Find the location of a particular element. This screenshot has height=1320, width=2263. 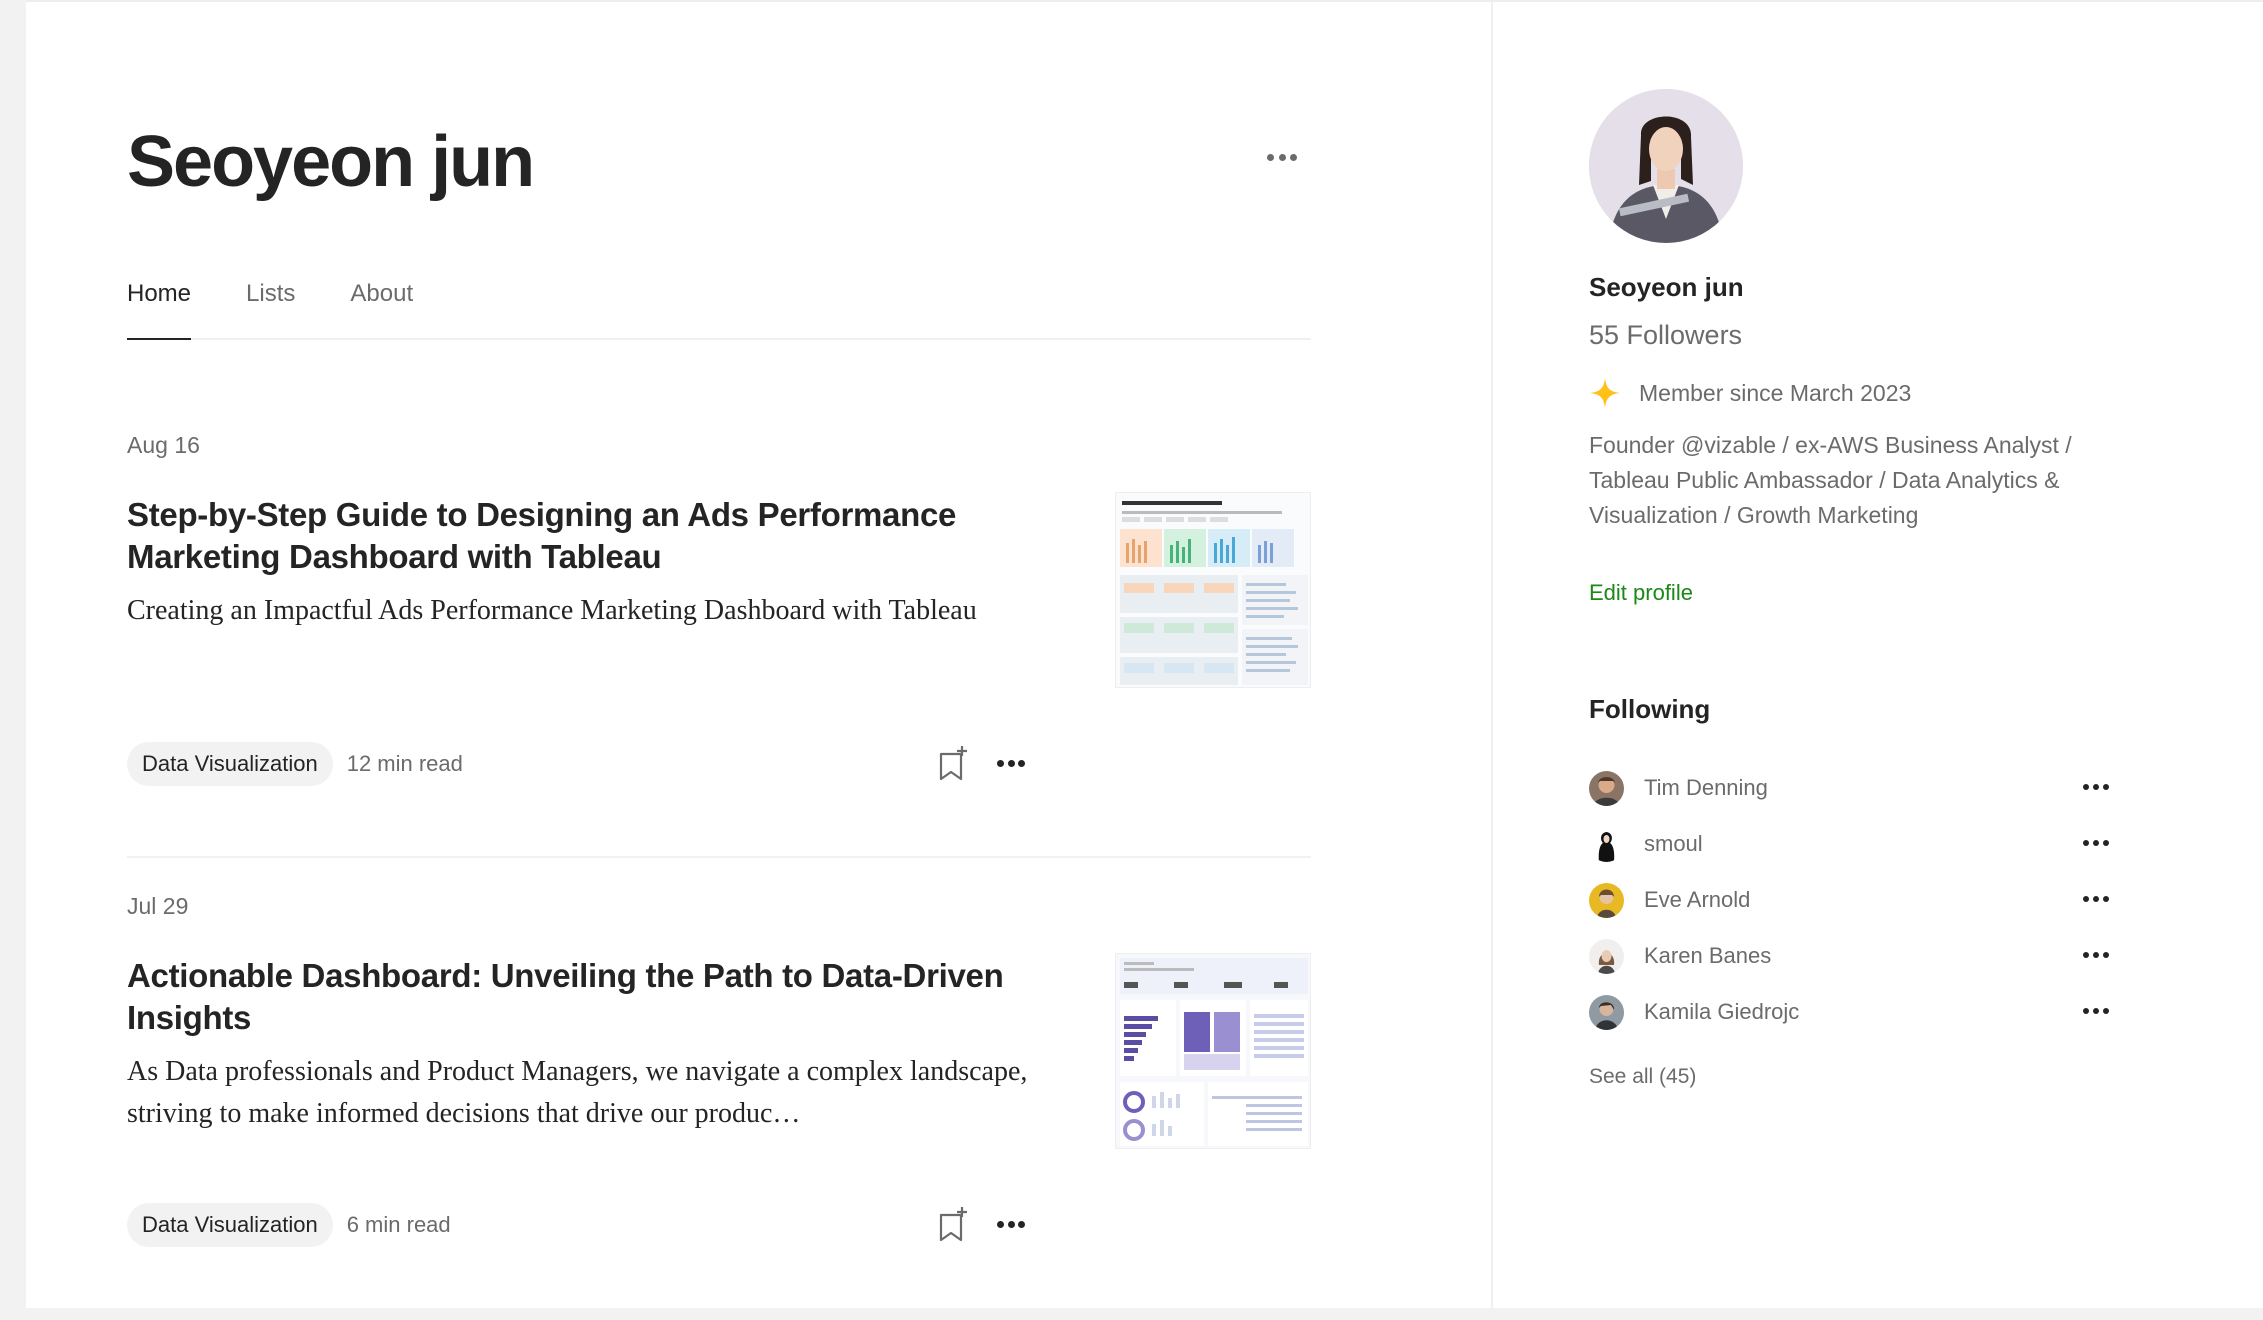

read-time: 12 min read is located at coordinates (404, 763).